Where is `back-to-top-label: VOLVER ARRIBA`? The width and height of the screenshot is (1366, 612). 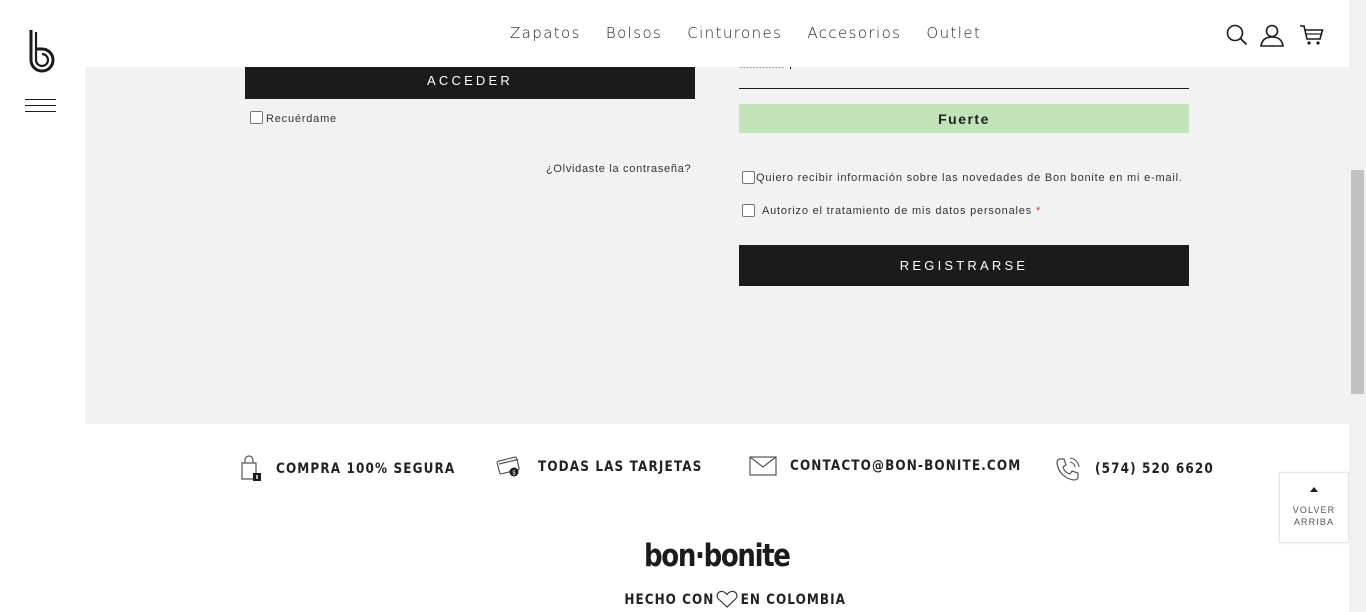 back-to-top-label: VOLVER ARRIBA is located at coordinates (1314, 516).